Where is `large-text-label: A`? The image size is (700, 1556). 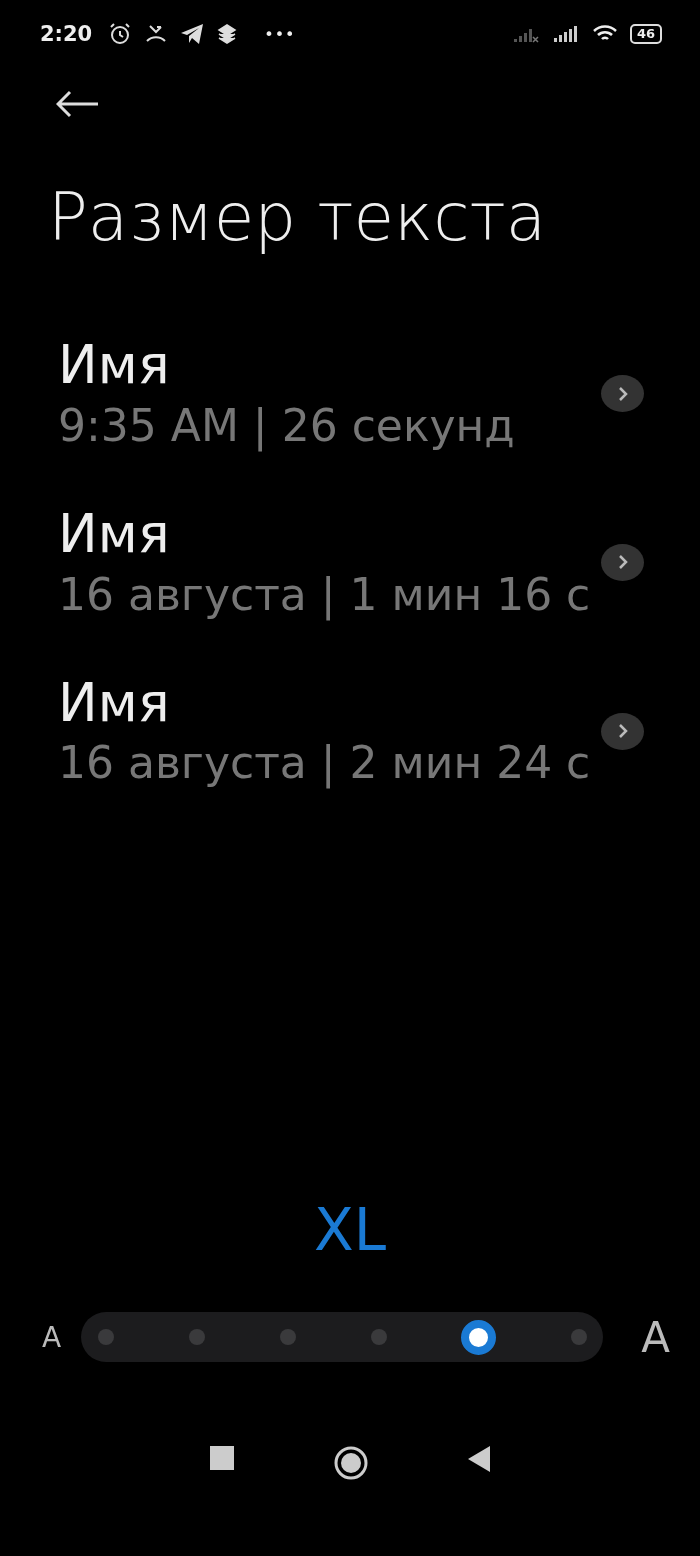
large-text-label: A is located at coordinates (655, 1337).